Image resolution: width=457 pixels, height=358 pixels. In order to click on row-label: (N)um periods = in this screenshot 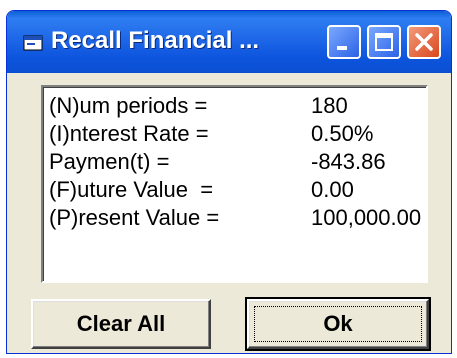, I will do `click(128, 105)`.